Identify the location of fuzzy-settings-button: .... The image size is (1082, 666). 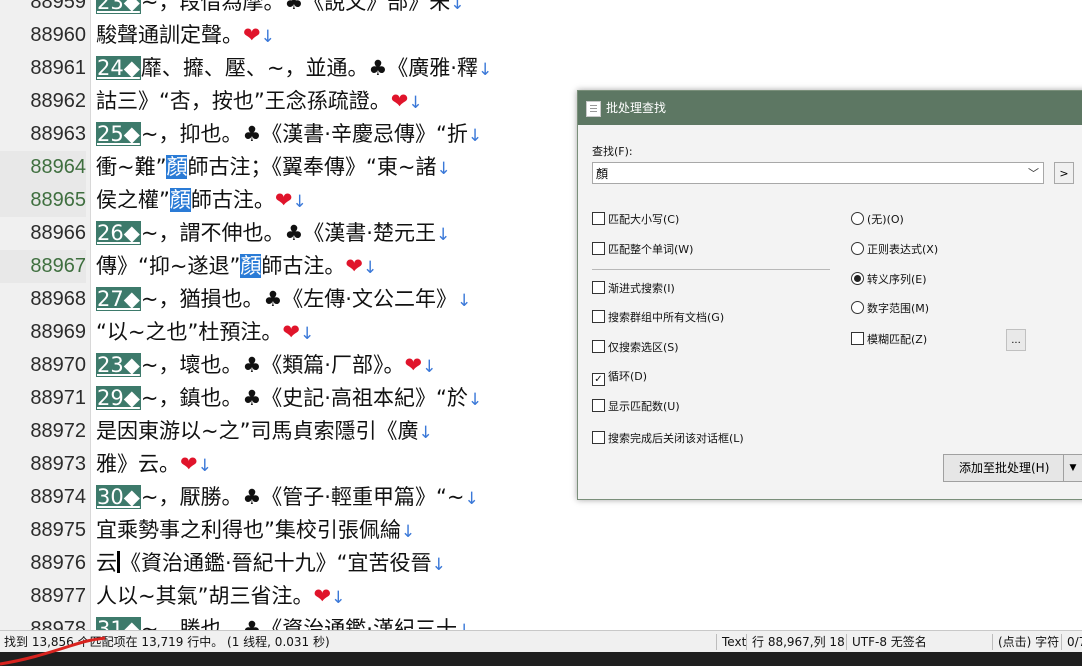
(1016, 340).